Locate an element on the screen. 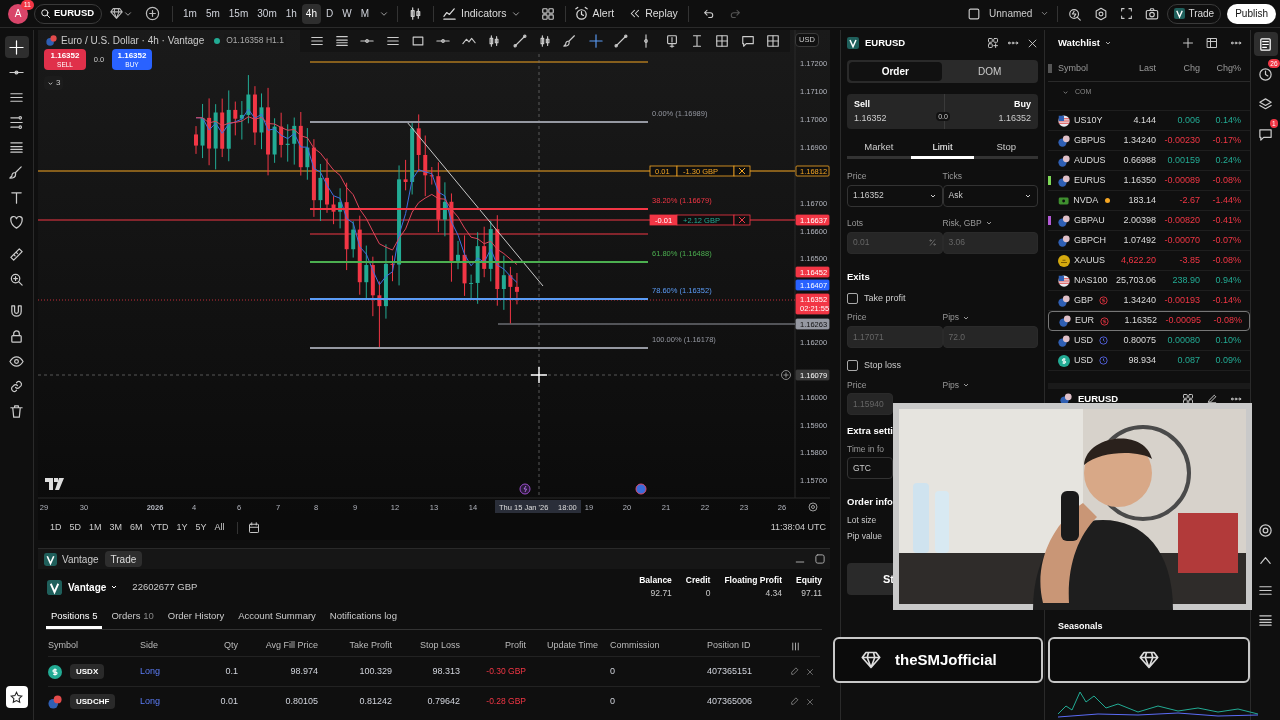  alert-button: Alert is located at coordinates (594, 13).